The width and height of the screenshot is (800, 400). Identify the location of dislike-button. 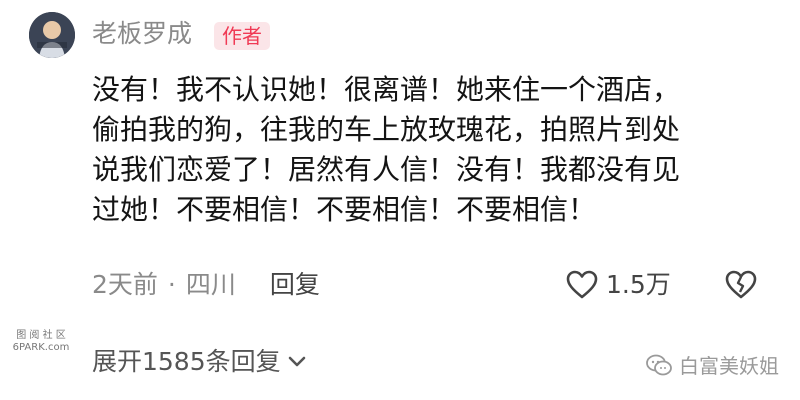
(741, 285).